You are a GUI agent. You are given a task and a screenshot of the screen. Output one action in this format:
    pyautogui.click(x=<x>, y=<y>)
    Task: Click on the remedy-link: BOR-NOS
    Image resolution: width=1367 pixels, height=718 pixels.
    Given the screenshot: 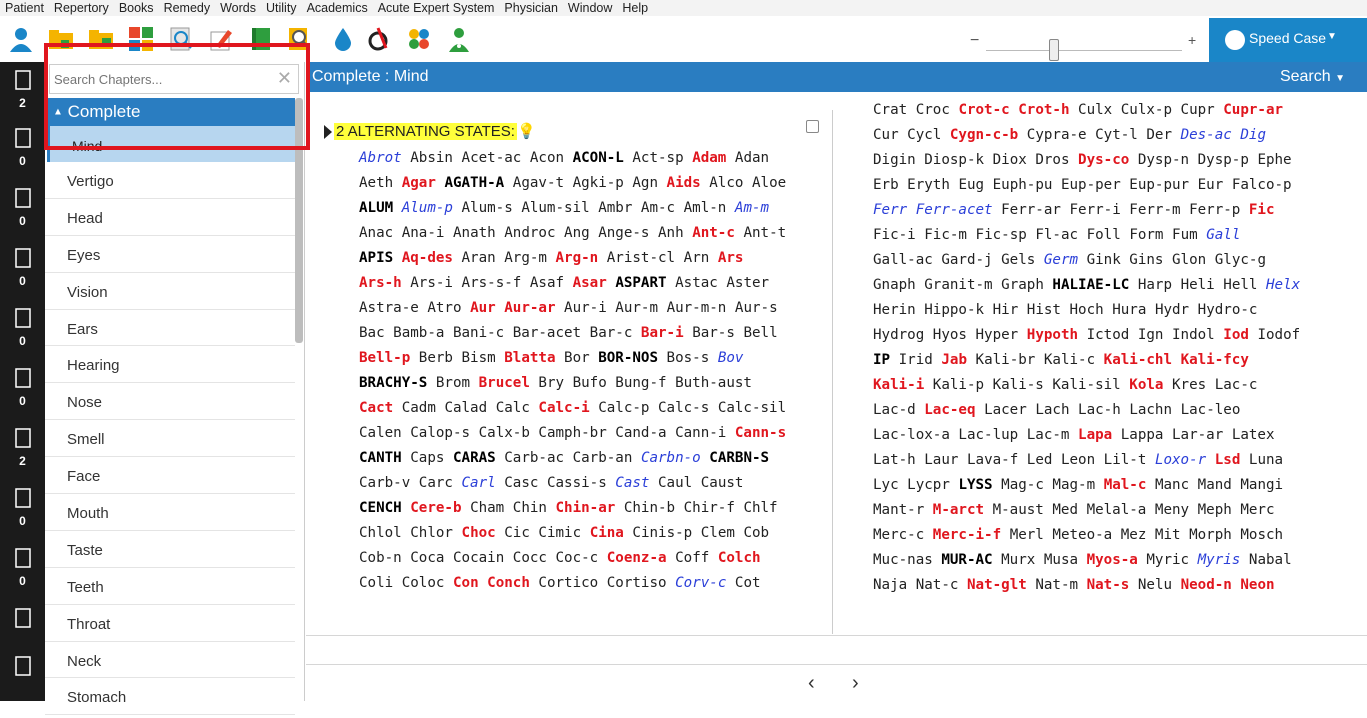 What is the action you would take?
    pyautogui.click(x=628, y=358)
    